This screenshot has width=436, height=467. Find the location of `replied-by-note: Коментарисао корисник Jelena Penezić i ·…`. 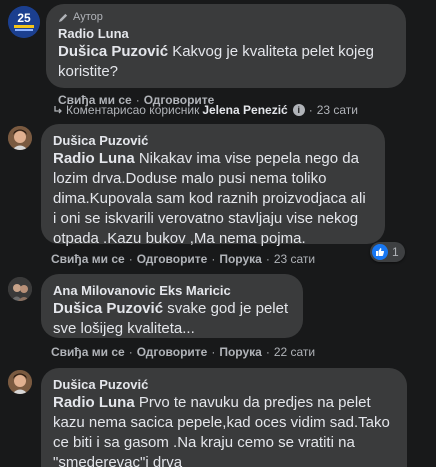

replied-by-note: Коментарисао корисник Jelena Penezić i ·… is located at coordinates (205, 110).